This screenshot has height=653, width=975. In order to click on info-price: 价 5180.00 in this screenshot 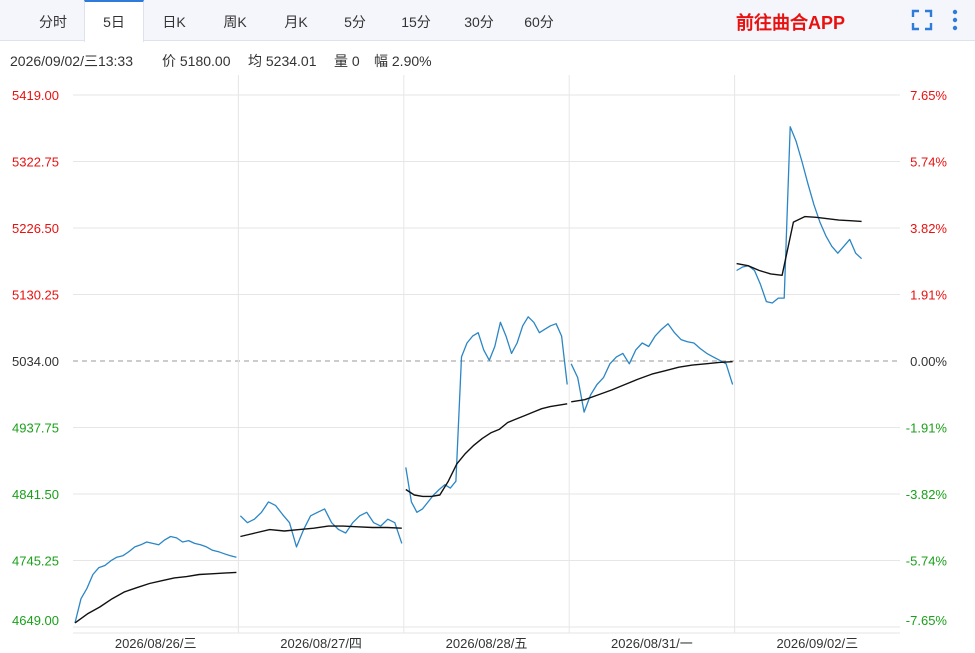, I will do `click(196, 61)`.